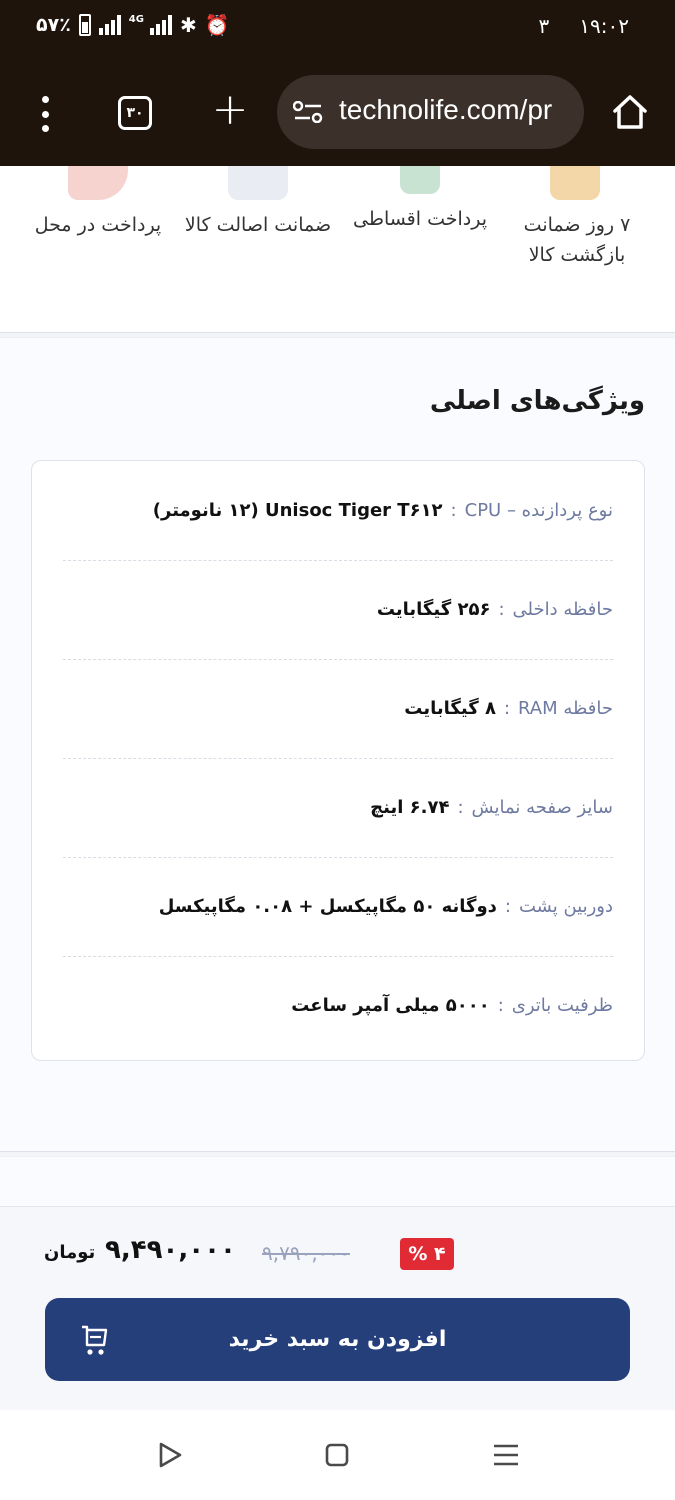 The height and width of the screenshot is (1500, 675). I want to click on spec-row-screen-size: سایز صفحه نمایش : ۶.۷۴ اینچ, so click(338, 807).